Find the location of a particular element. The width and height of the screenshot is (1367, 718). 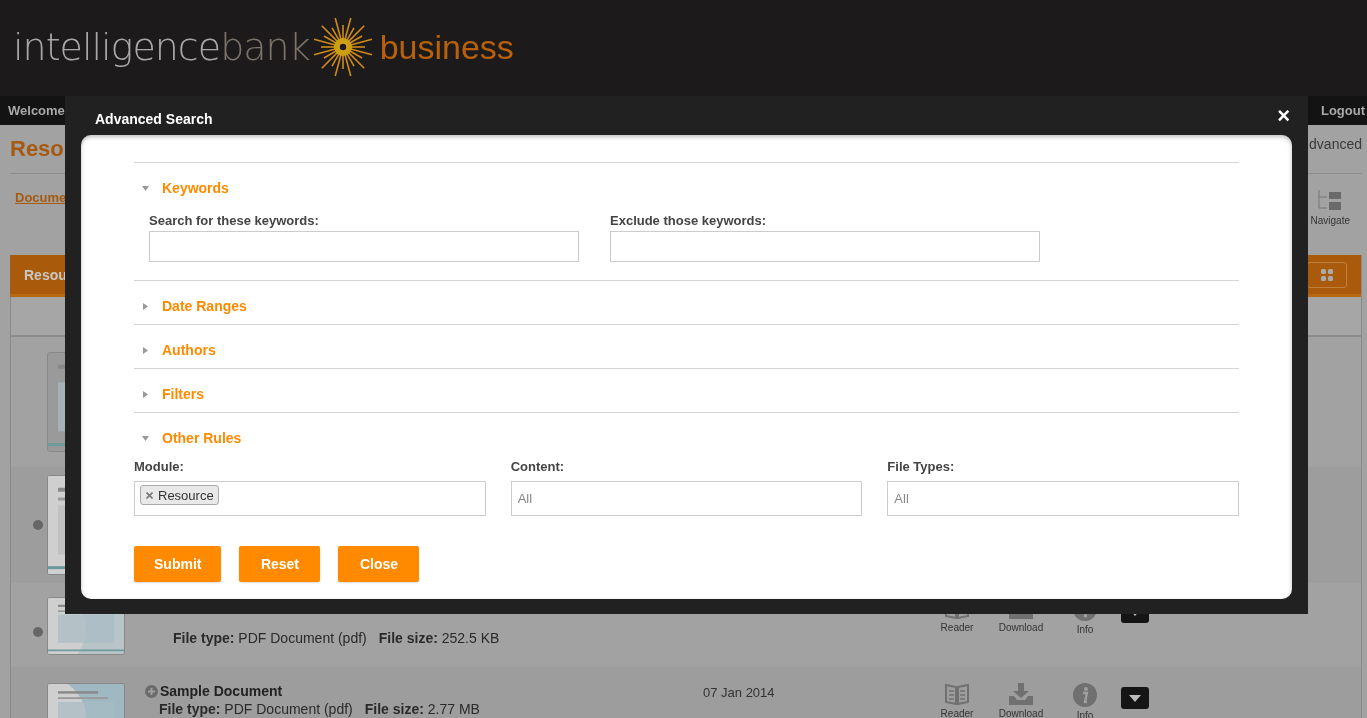

caret-icon is located at coordinates (1135, 698).